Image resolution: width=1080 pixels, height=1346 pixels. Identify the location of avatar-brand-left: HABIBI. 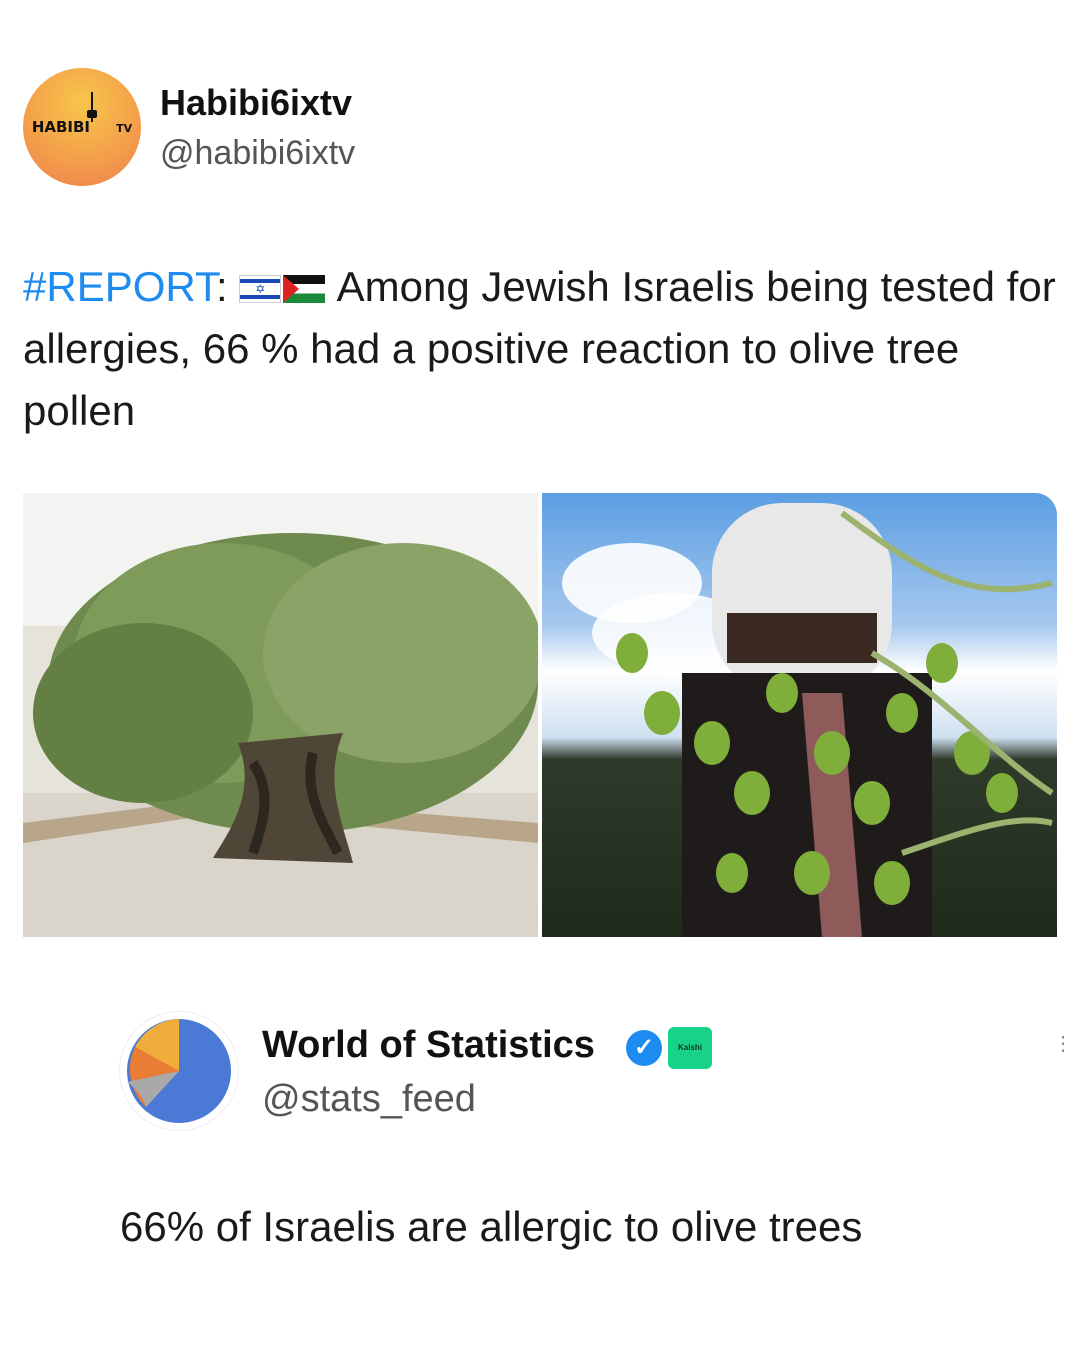
(61, 127).